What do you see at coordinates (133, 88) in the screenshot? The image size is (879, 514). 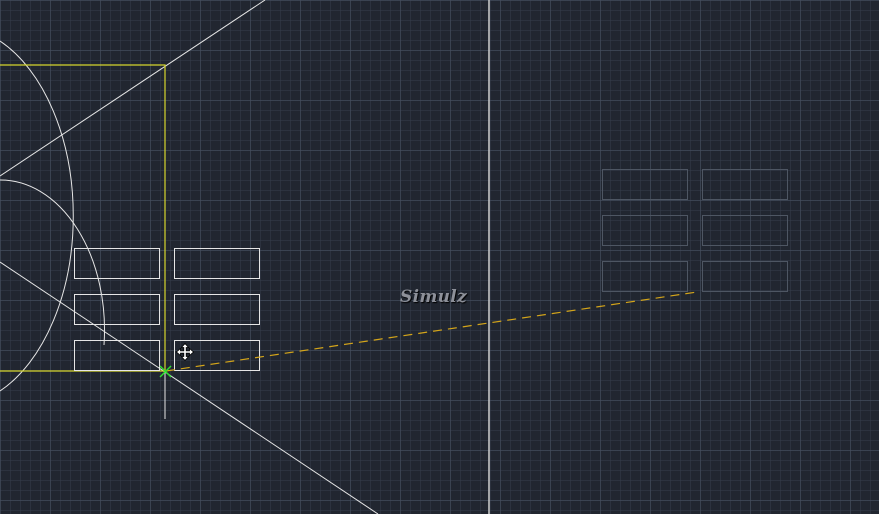 I see `construction-line-upper` at bounding box center [133, 88].